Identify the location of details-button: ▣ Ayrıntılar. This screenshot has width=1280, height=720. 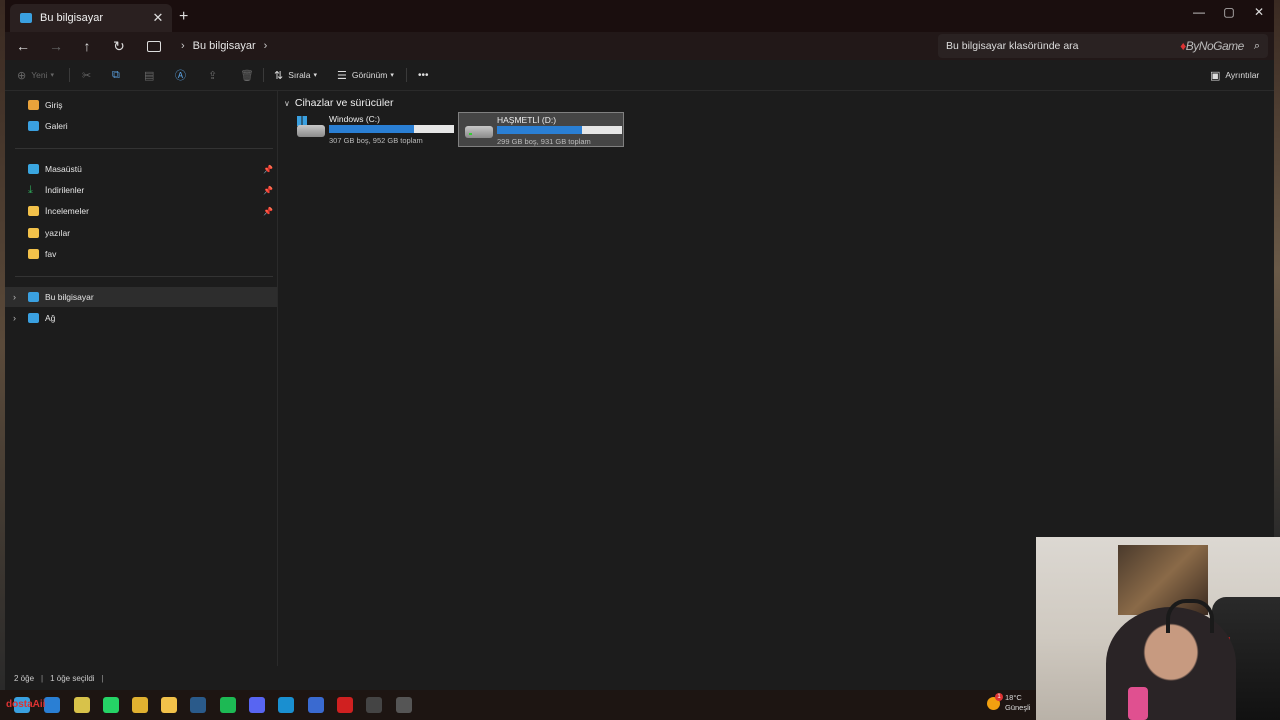
(1234, 75).